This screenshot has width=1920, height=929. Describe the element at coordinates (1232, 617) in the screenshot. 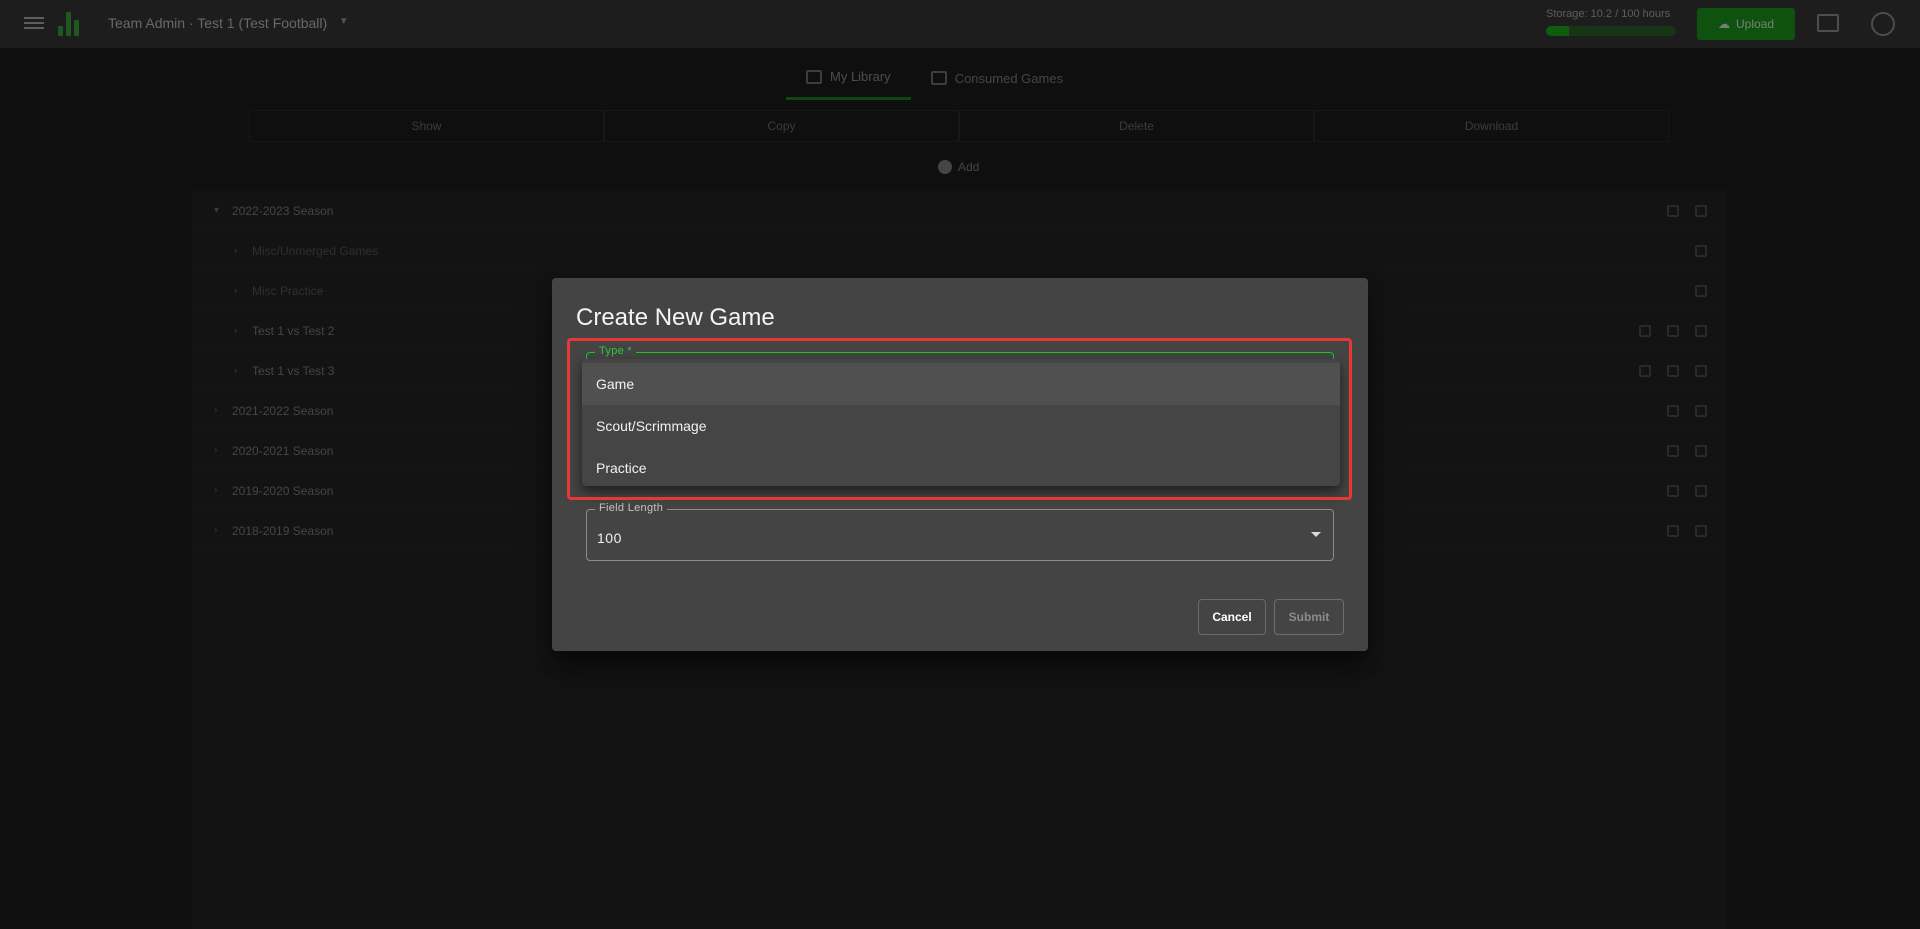

I see `cancel-button: Cancel` at that location.